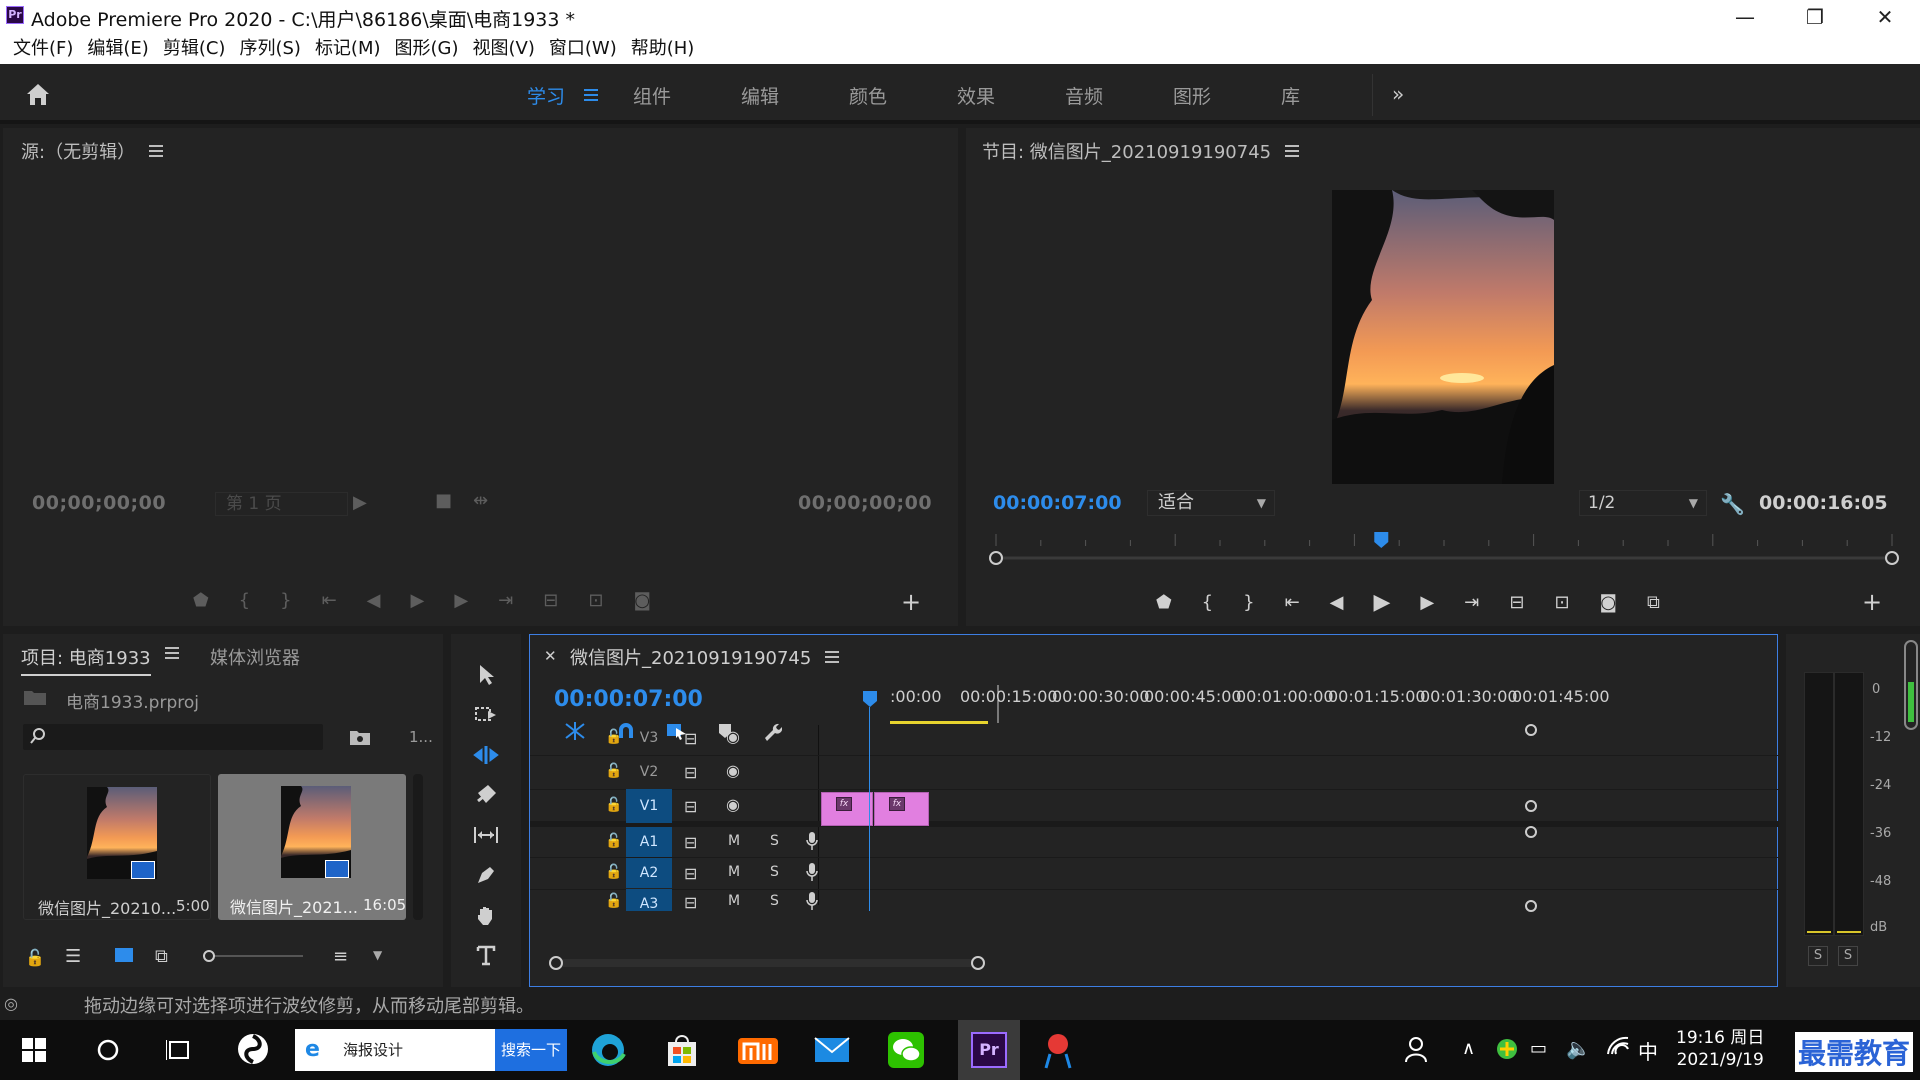  What do you see at coordinates (628, 699) in the screenshot?
I see `timeline-timecode: 00:00:07:00` at bounding box center [628, 699].